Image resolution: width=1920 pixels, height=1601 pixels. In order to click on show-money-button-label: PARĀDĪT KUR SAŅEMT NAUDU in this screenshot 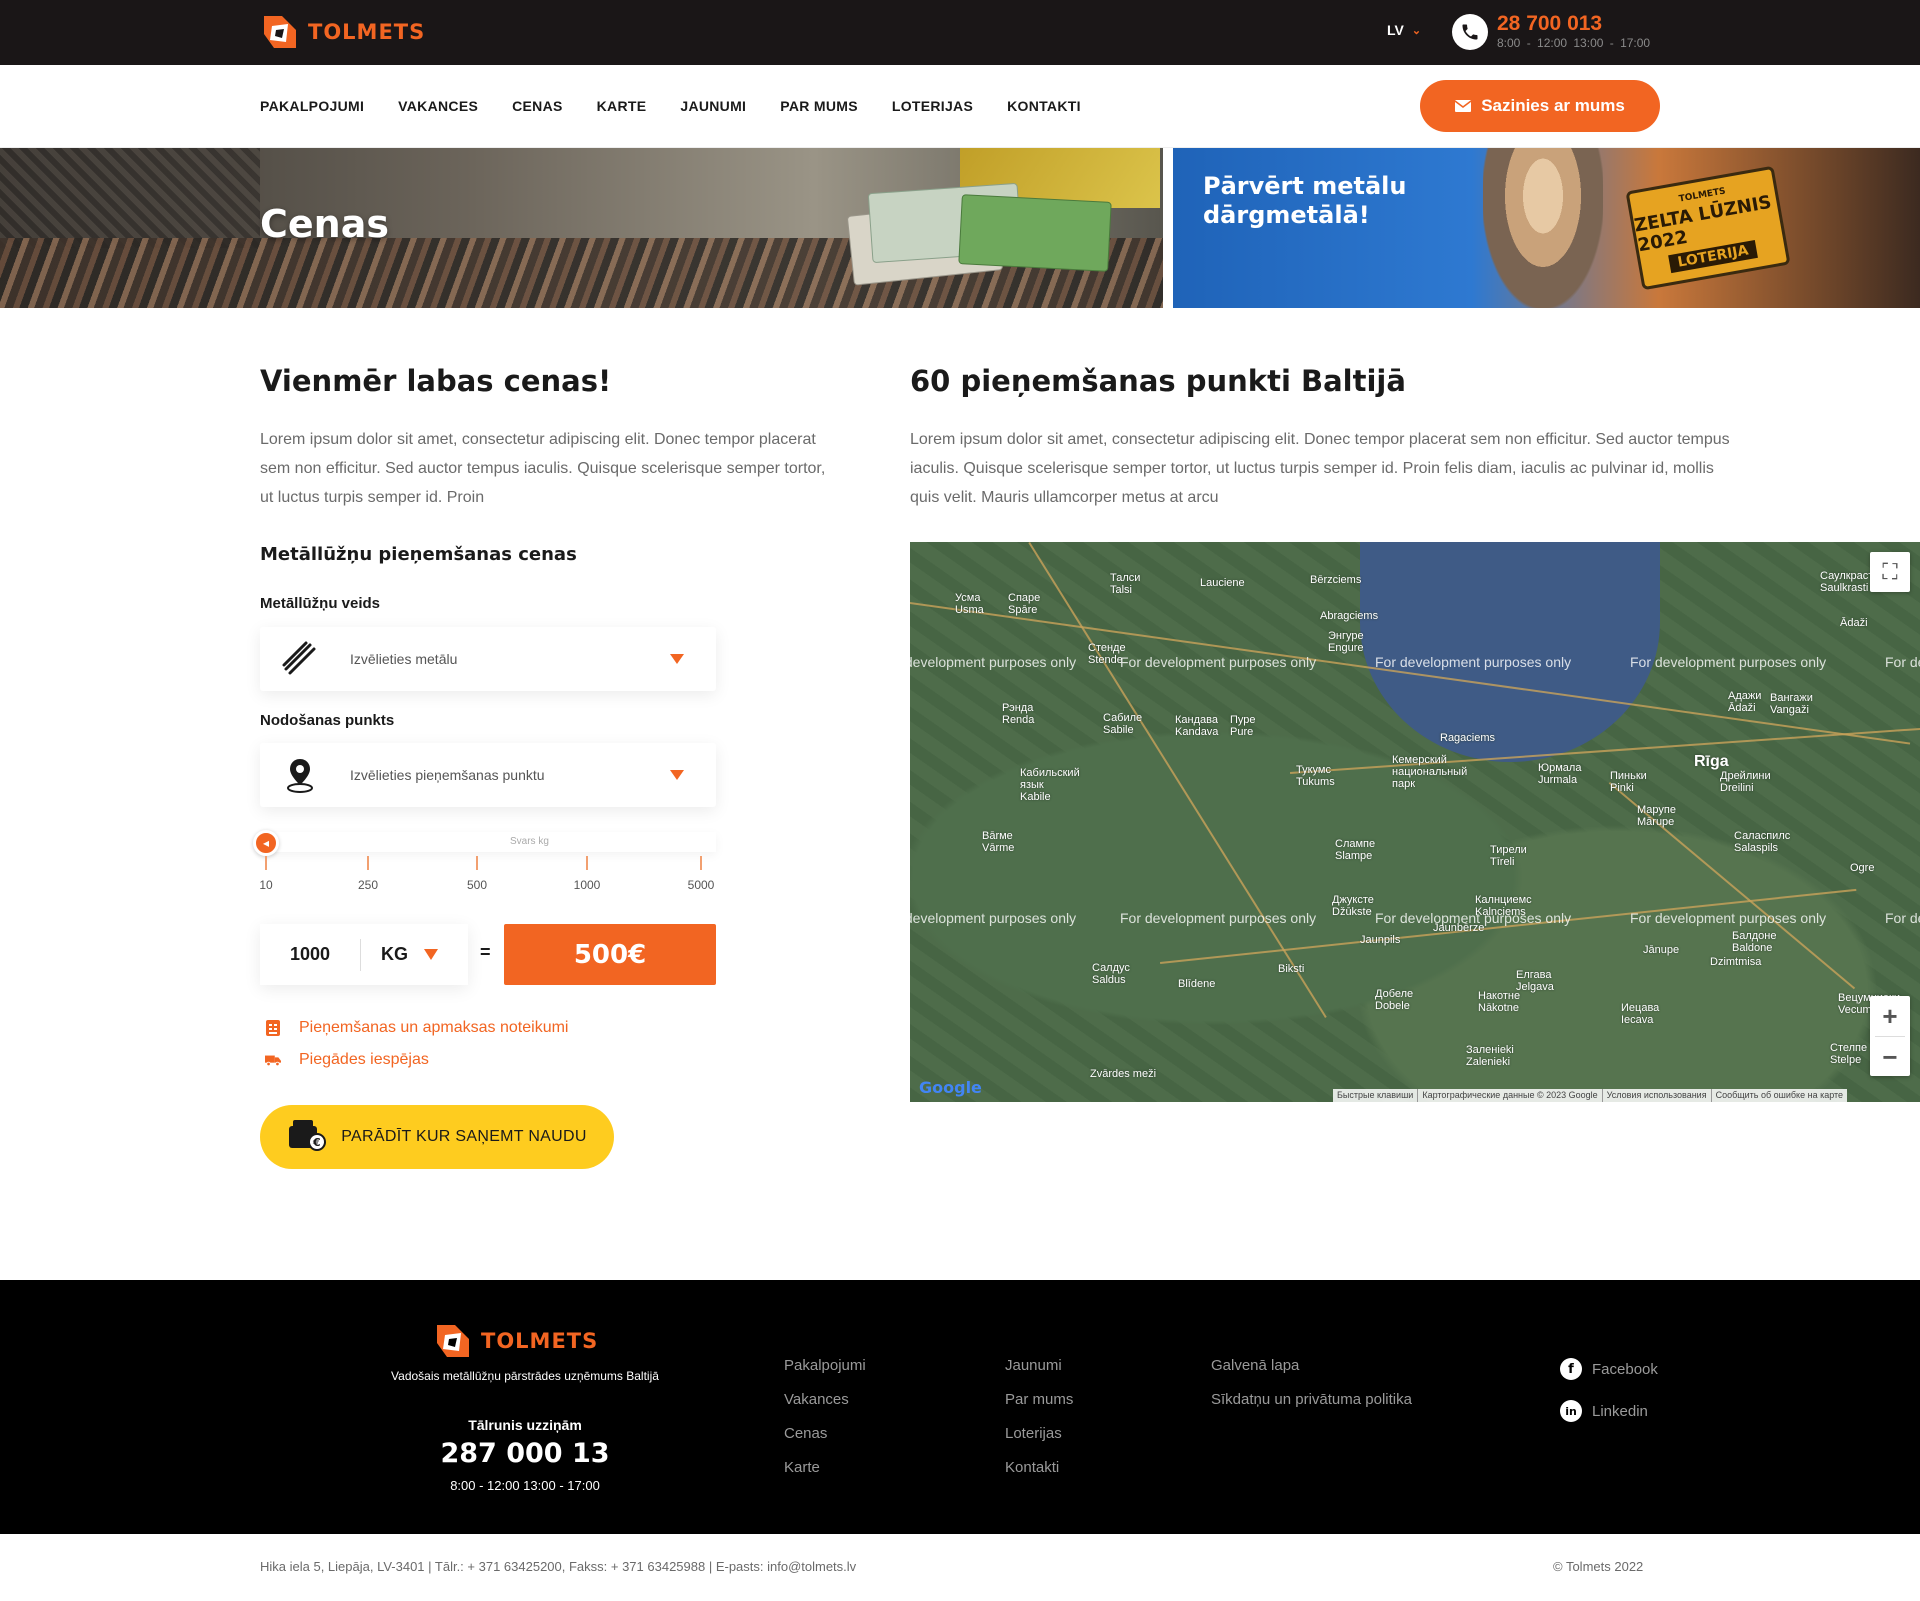, I will do `click(464, 1136)`.